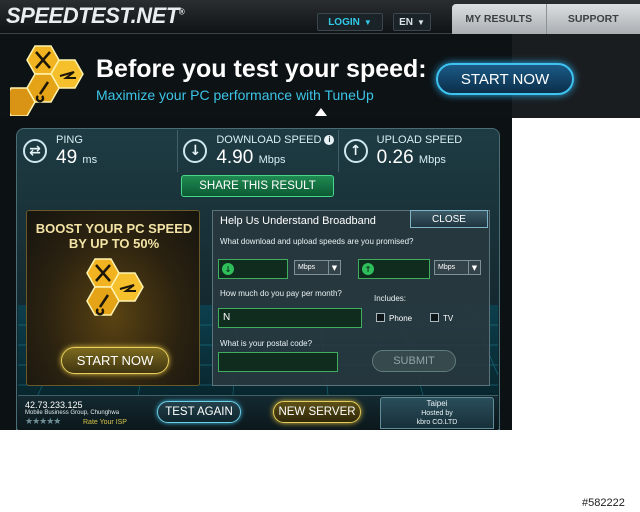 The width and height of the screenshot is (640, 512). What do you see at coordinates (321, 112) in the screenshot?
I see `pointer-triangle-icon` at bounding box center [321, 112].